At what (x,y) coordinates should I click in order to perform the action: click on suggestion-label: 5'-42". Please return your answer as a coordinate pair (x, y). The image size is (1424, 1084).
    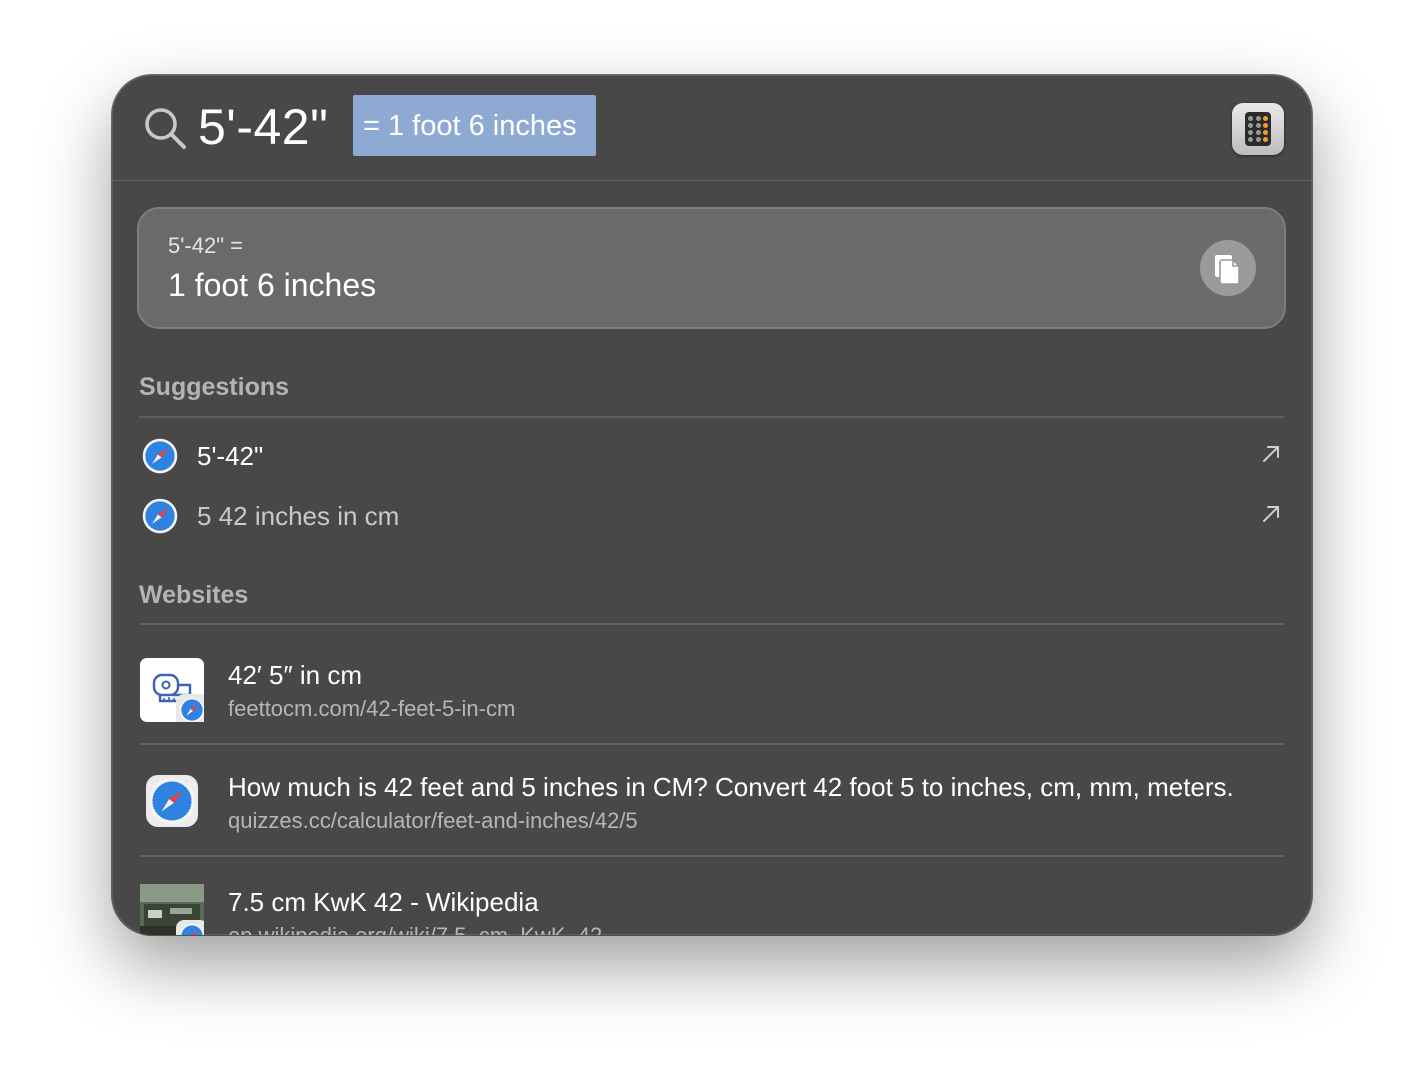
    Looking at the image, I should click on (230, 456).